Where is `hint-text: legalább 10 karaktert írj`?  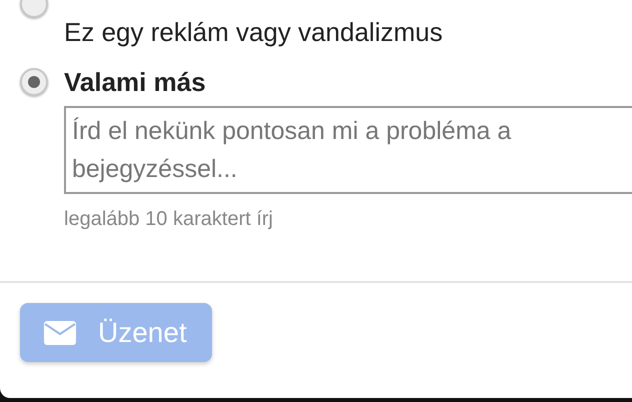
hint-text: legalább 10 karaktert írj is located at coordinates (169, 219).